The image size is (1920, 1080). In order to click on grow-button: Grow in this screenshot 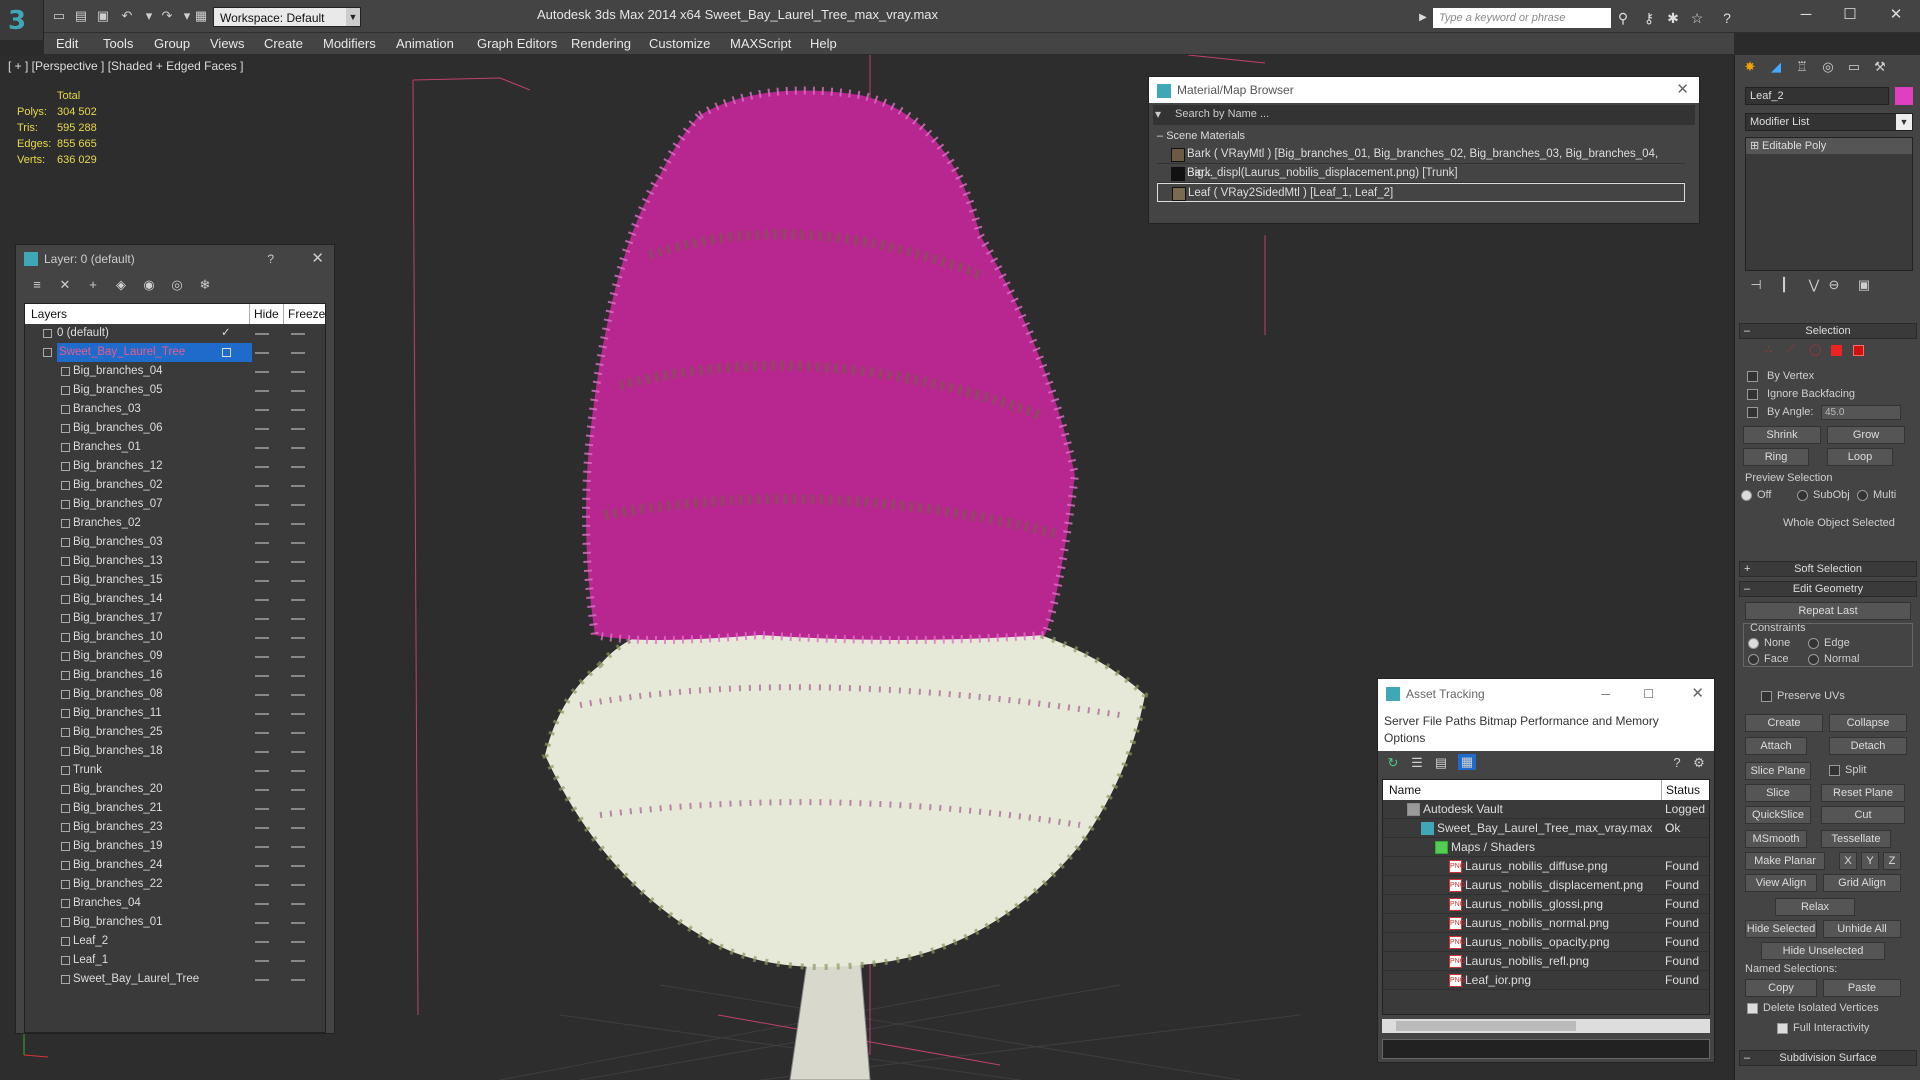, I will do `click(1866, 435)`.